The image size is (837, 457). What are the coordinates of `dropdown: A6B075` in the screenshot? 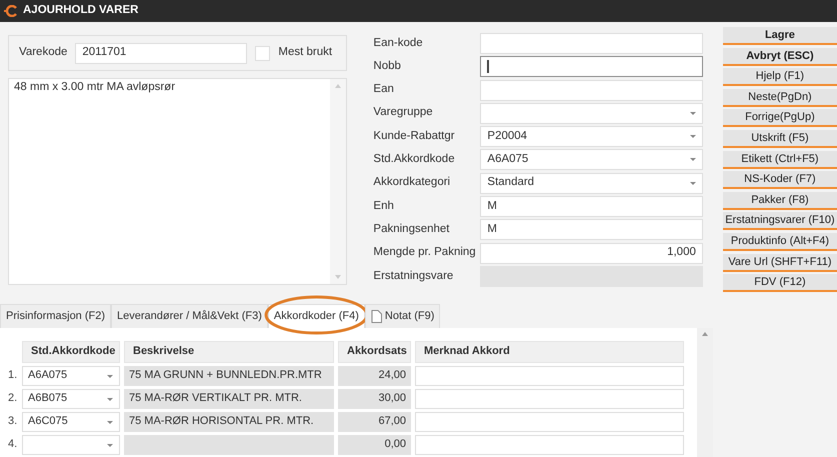 It's located at (71, 399).